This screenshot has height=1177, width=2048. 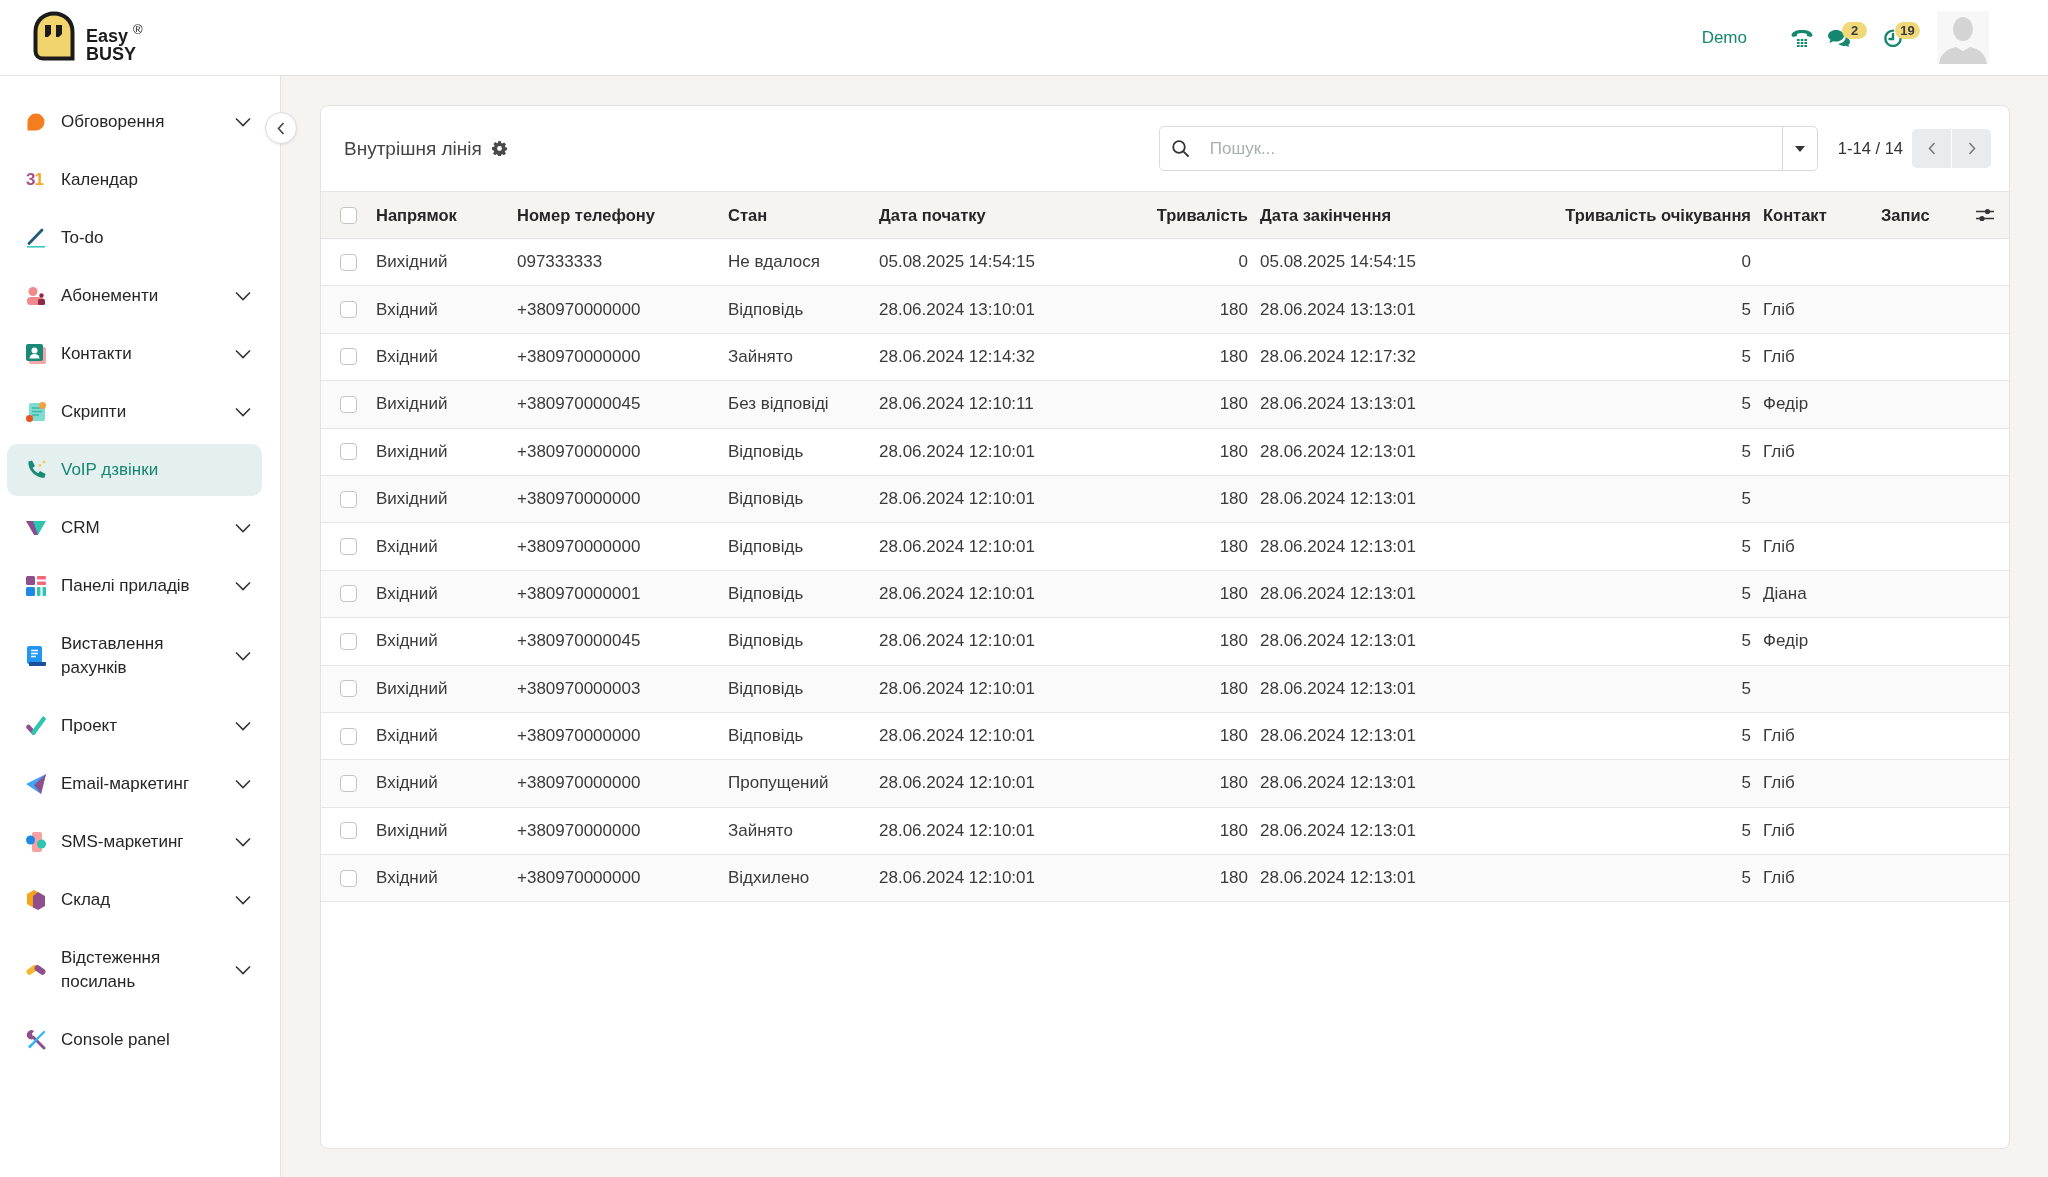 What do you see at coordinates (1907, 30) in the screenshot?
I see `notification-count: 19` at bounding box center [1907, 30].